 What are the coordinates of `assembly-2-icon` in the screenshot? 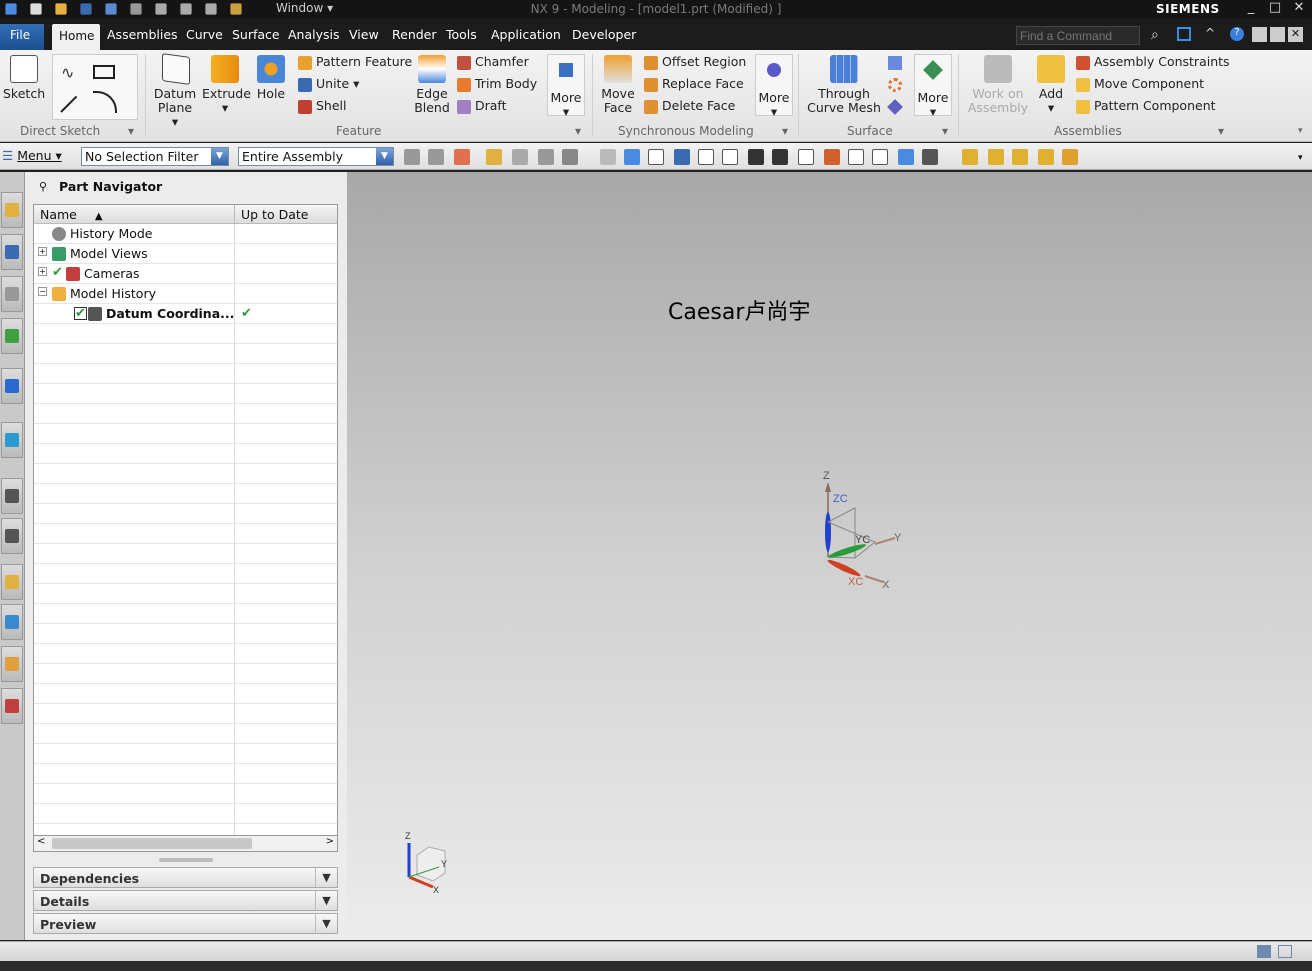 It's located at (996, 157).